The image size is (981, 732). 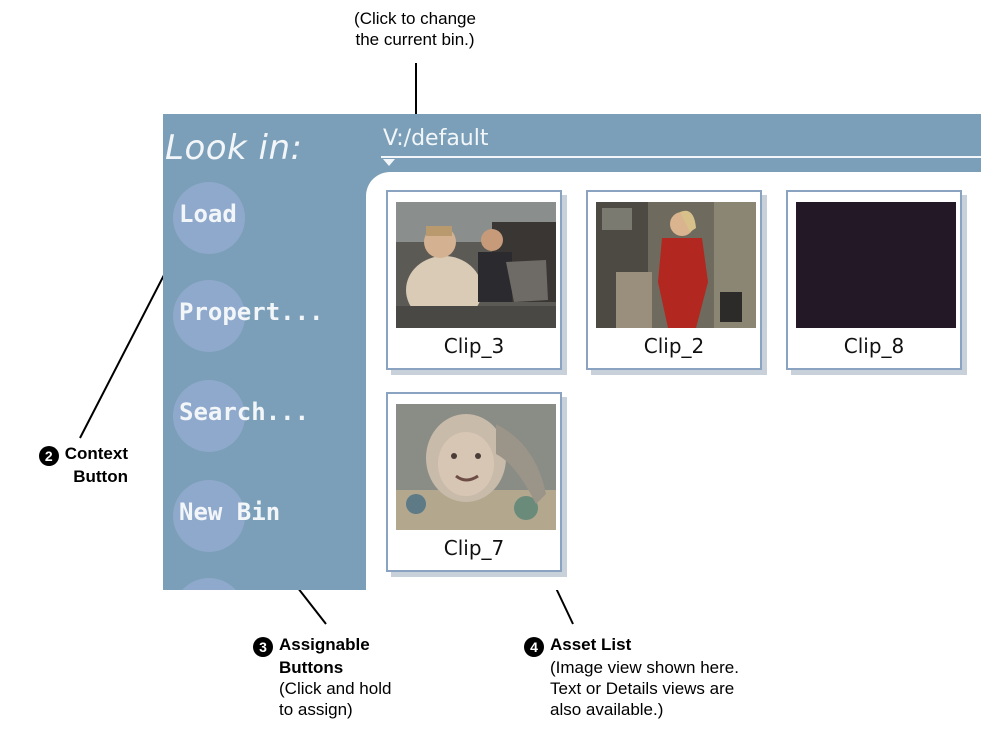 What do you see at coordinates (474, 346) in the screenshot?
I see `clip-name: Clip_3` at bounding box center [474, 346].